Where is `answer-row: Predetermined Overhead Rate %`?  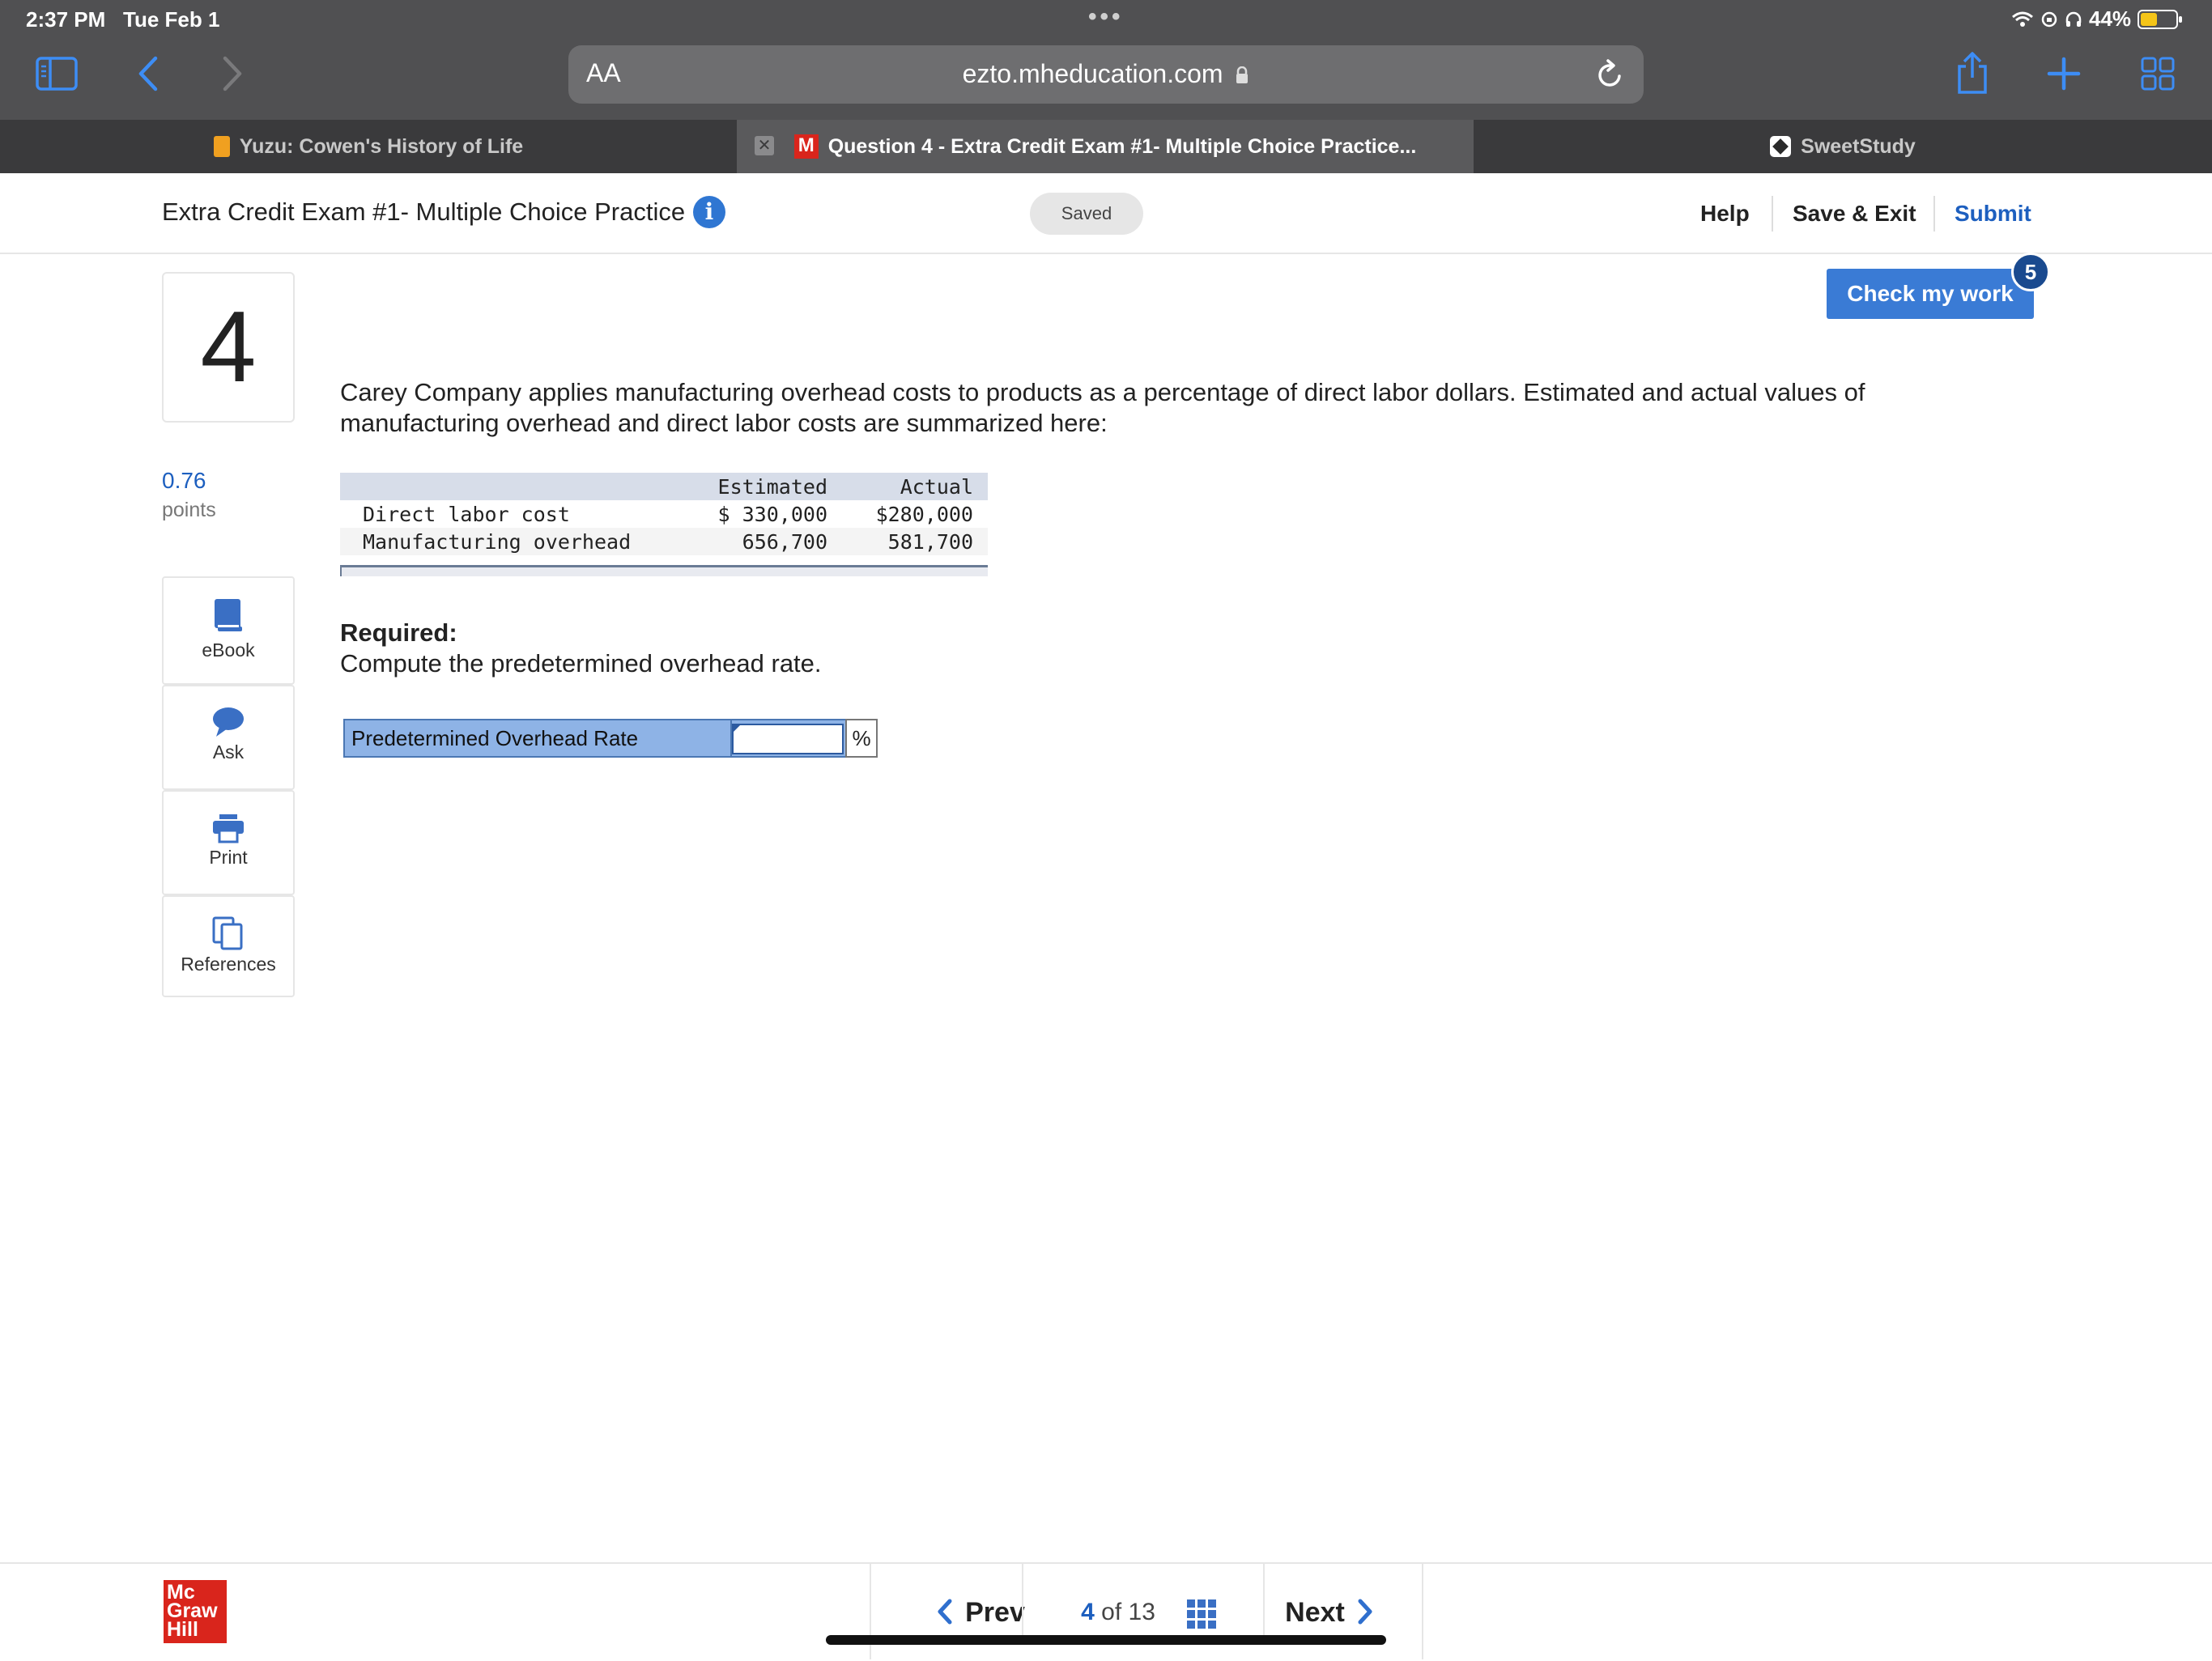
answer-row: Predetermined Overhead Rate % is located at coordinates (611, 739).